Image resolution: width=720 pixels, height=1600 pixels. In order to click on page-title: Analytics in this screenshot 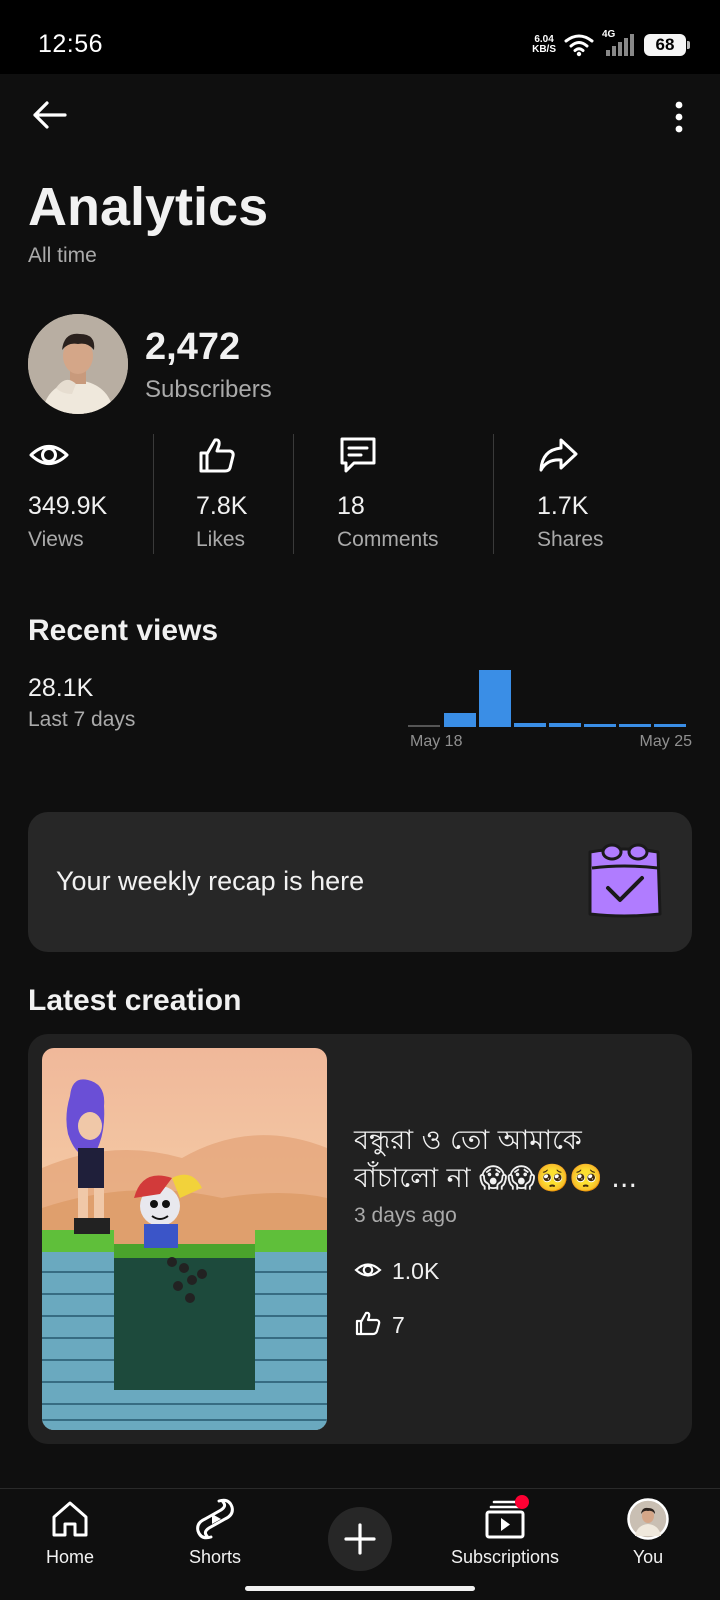, I will do `click(148, 207)`.